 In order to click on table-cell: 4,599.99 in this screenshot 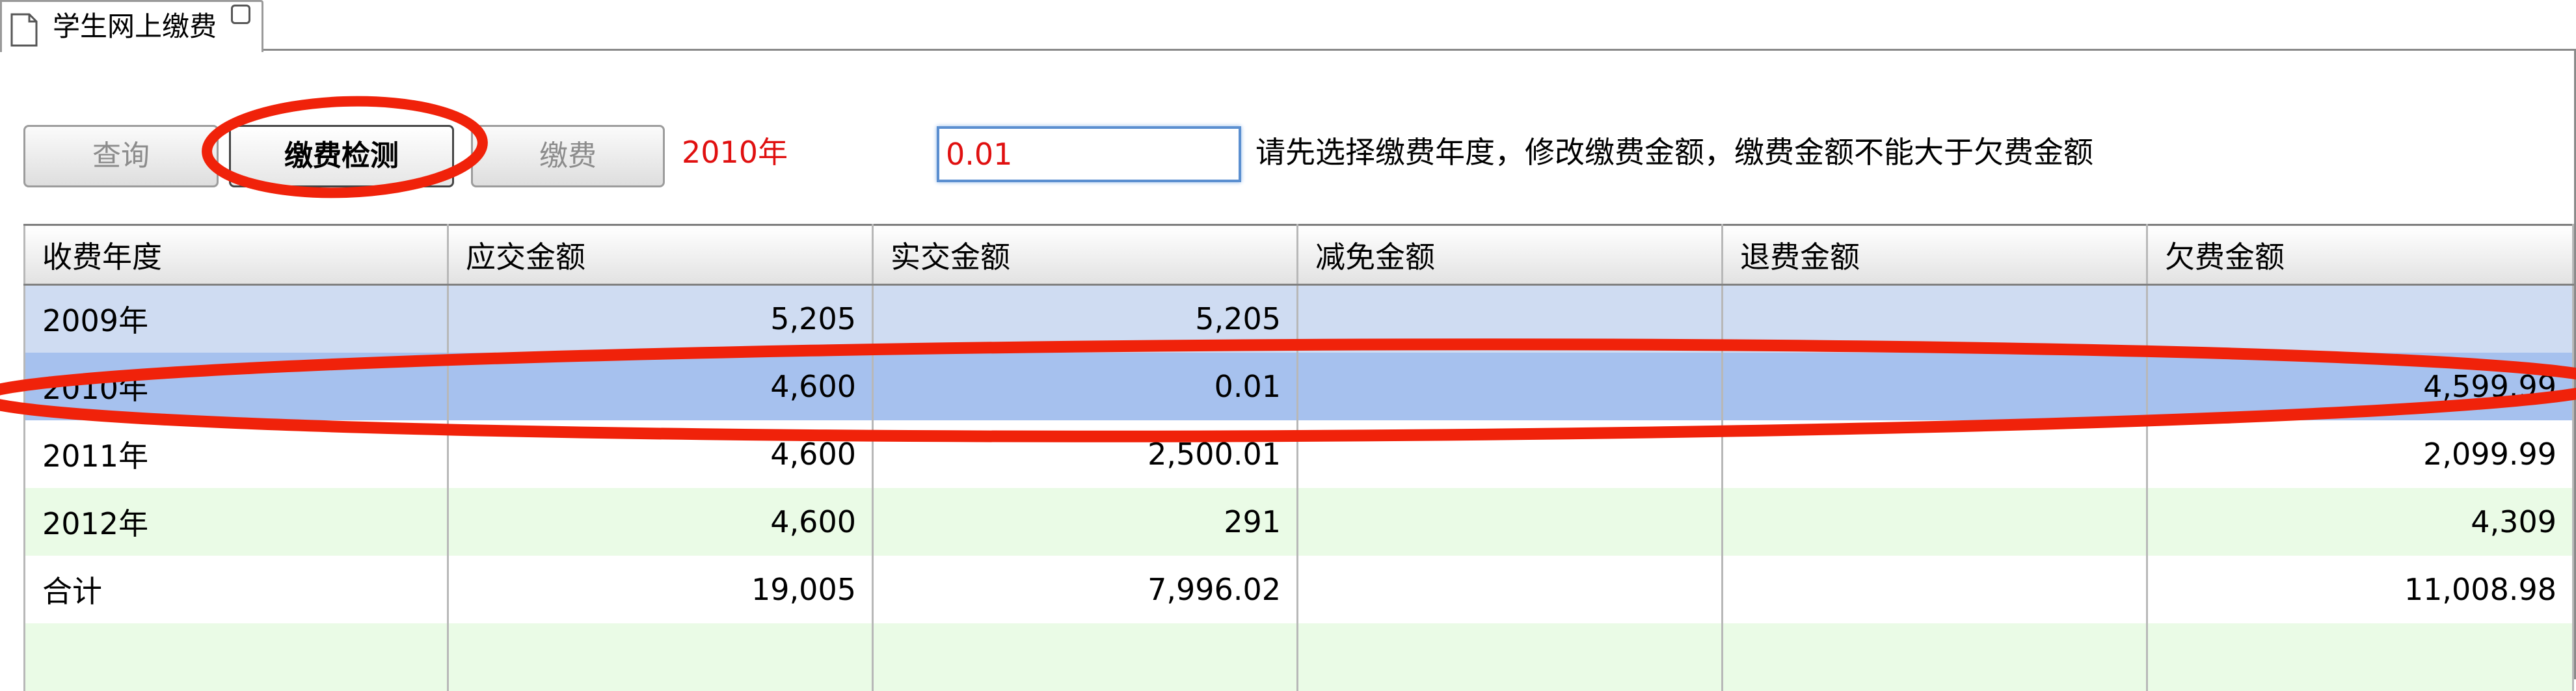, I will do `click(2360, 386)`.